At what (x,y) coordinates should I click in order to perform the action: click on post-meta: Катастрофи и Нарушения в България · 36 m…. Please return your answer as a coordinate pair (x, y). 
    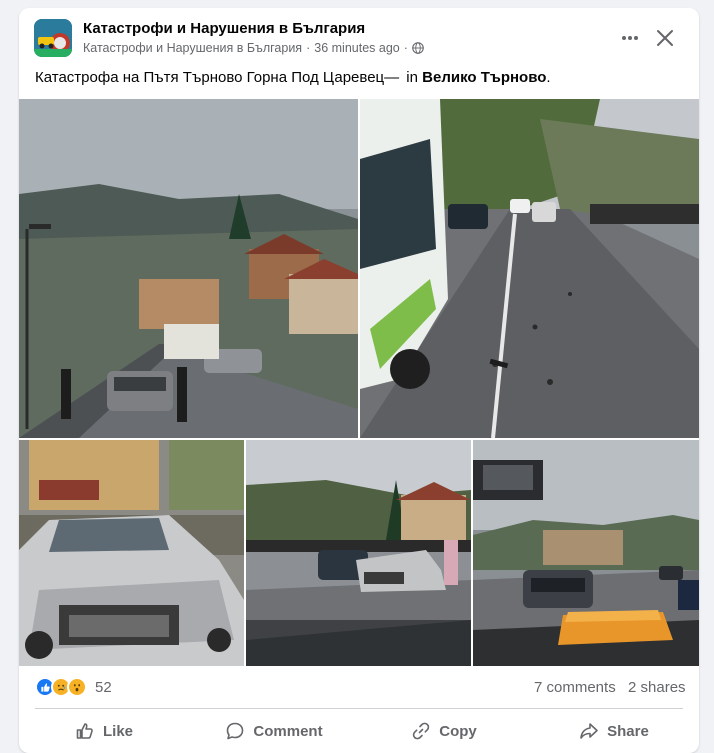
    Looking at the image, I should click on (253, 48).